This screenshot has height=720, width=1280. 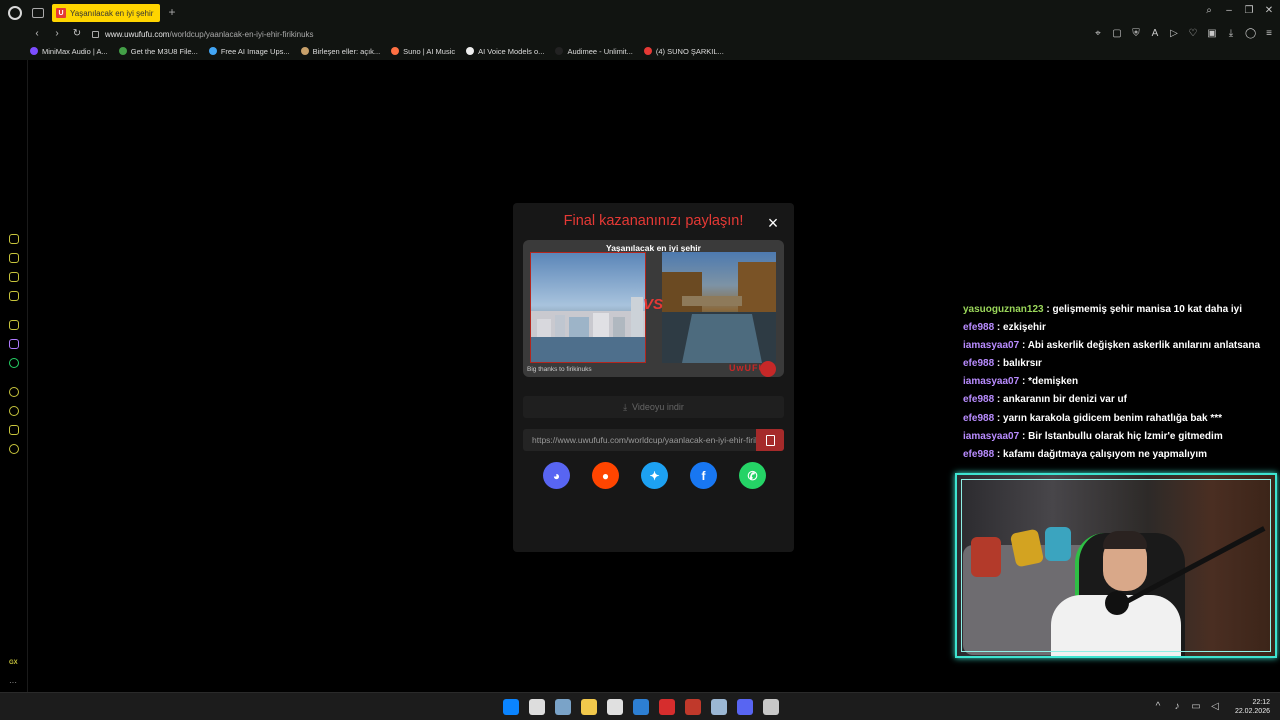 I want to click on browser-tab-bar: U Yaşanılacak en iyi şehir | U + ⌕ – ❐ ✕, so click(x=640, y=13).